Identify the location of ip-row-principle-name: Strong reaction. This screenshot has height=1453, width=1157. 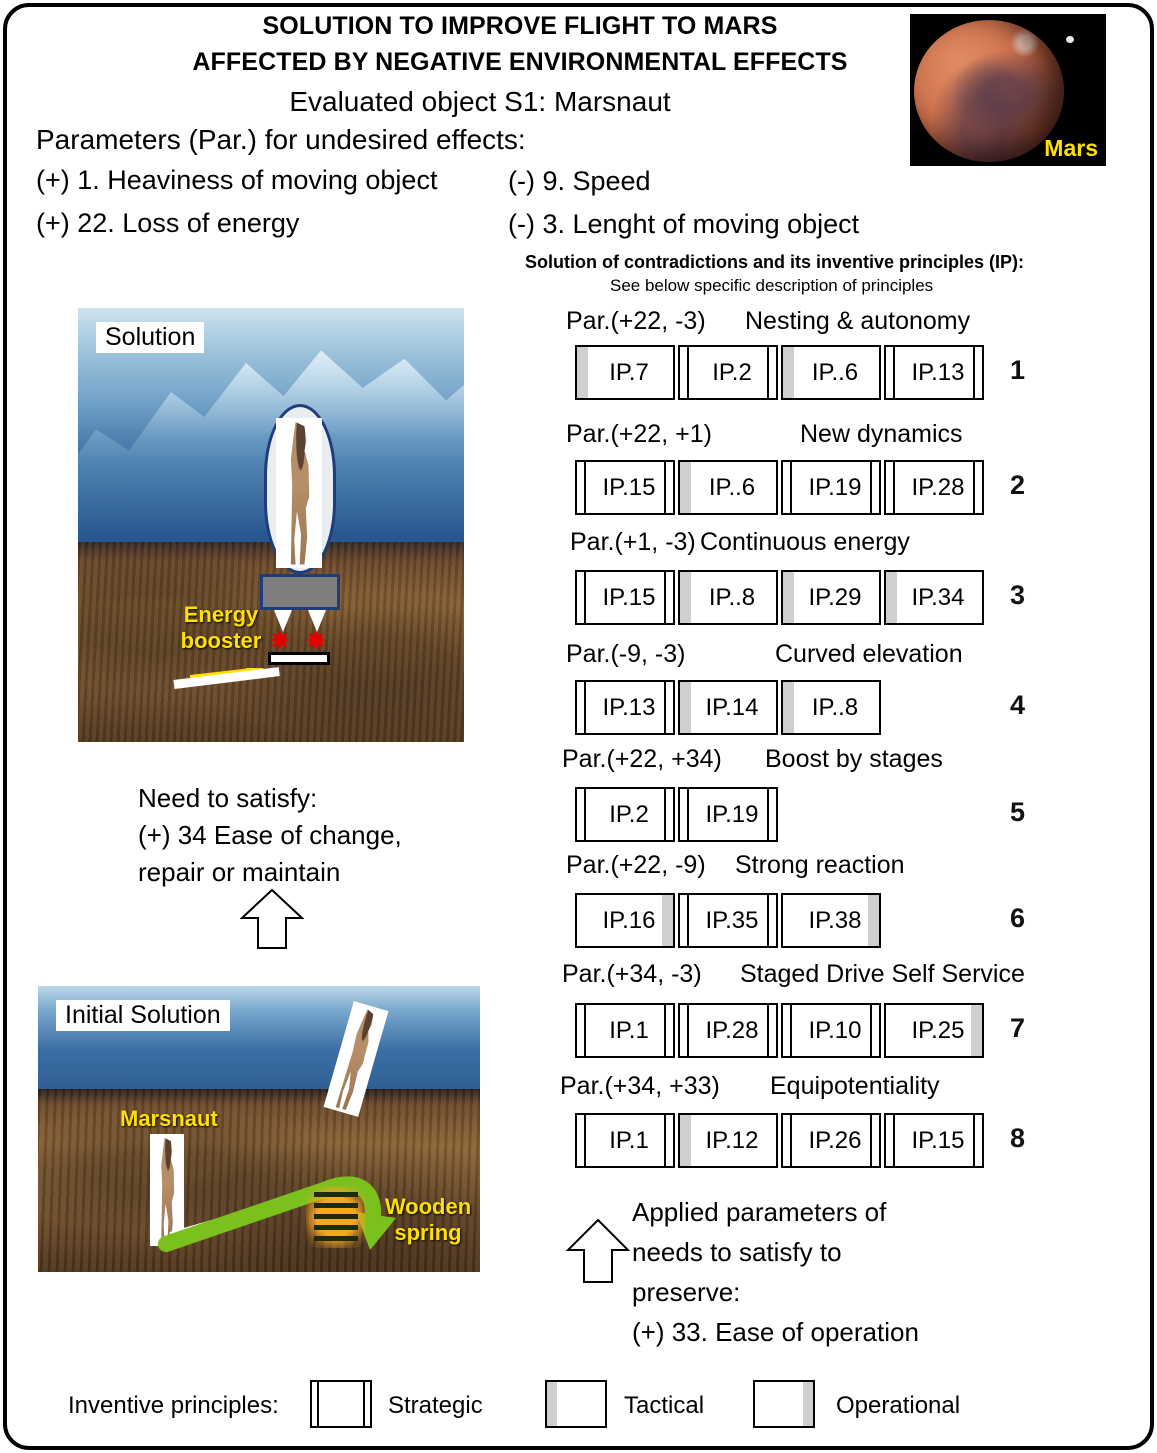
(820, 865).